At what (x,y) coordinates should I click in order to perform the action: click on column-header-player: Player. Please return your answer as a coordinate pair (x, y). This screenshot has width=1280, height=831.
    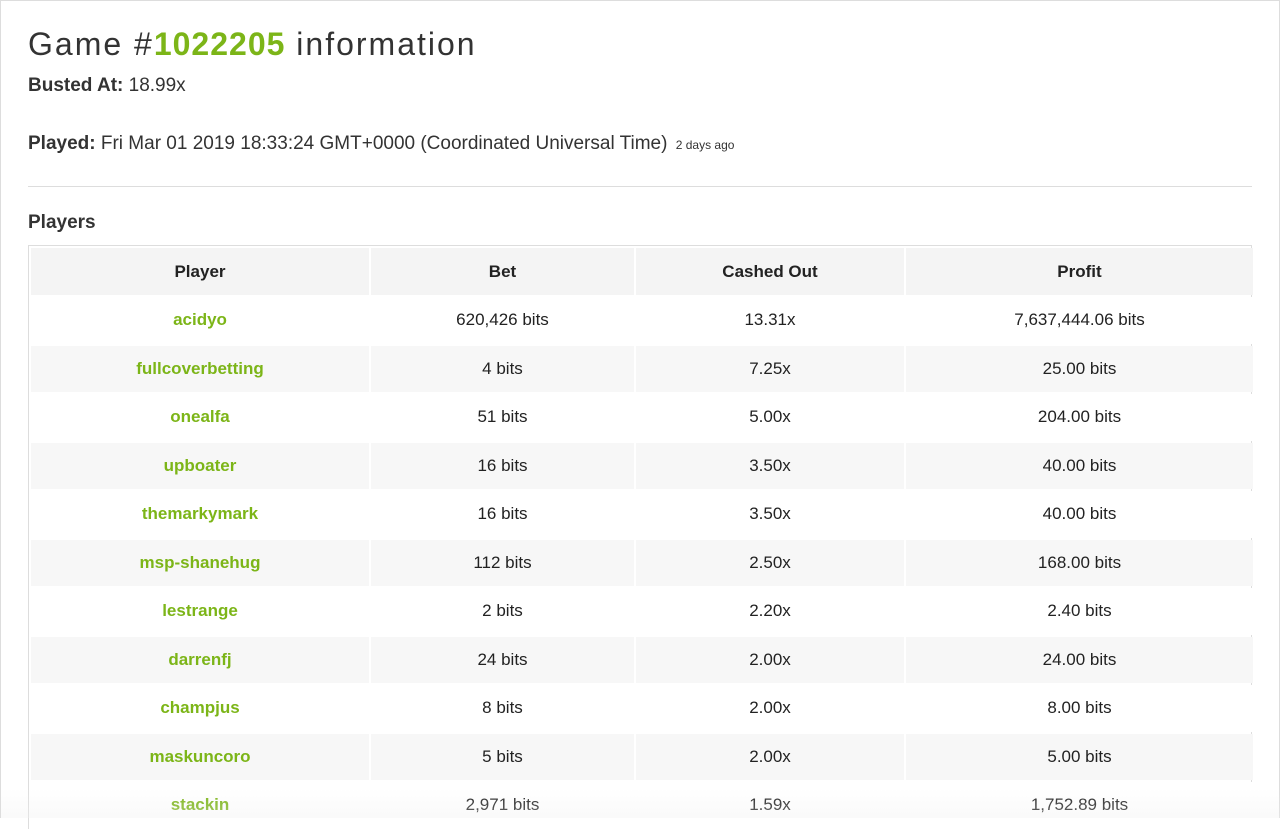
    Looking at the image, I should click on (200, 271).